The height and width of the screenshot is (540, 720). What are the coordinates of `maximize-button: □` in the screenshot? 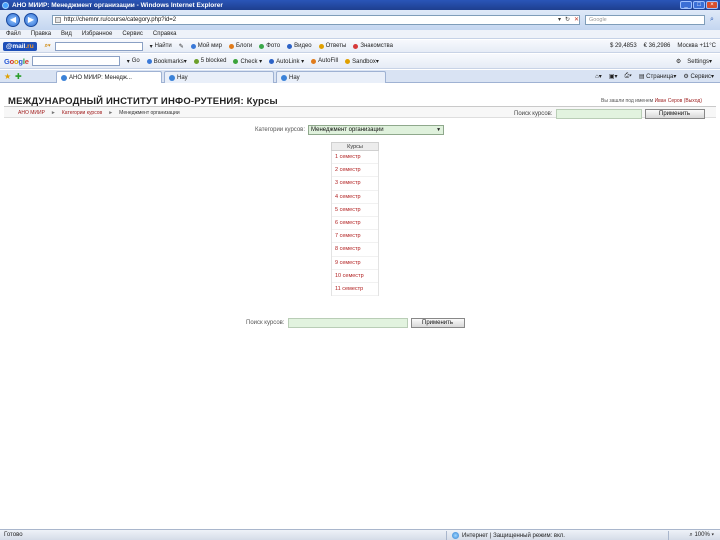 It's located at (699, 5).